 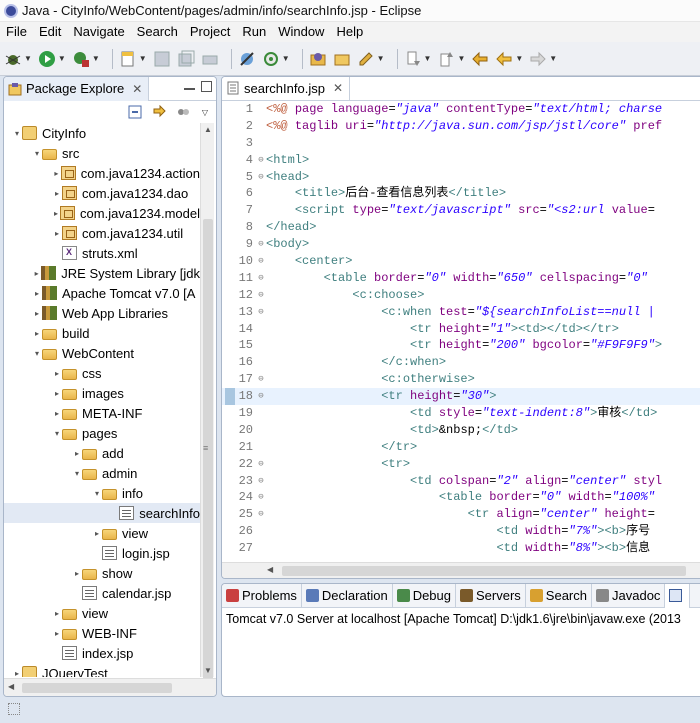 I want to click on editor-horizontal-scrollbar: ◀, so click(x=461, y=570).